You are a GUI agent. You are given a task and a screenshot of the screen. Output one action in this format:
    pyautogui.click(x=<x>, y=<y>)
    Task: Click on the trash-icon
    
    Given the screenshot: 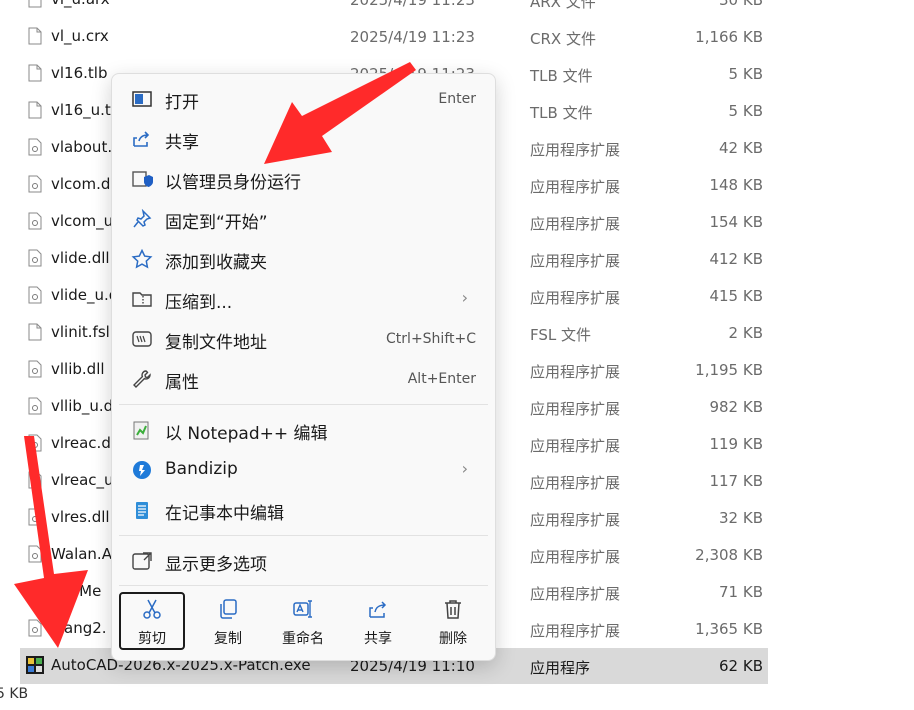 What is the action you would take?
    pyautogui.click(x=453, y=609)
    